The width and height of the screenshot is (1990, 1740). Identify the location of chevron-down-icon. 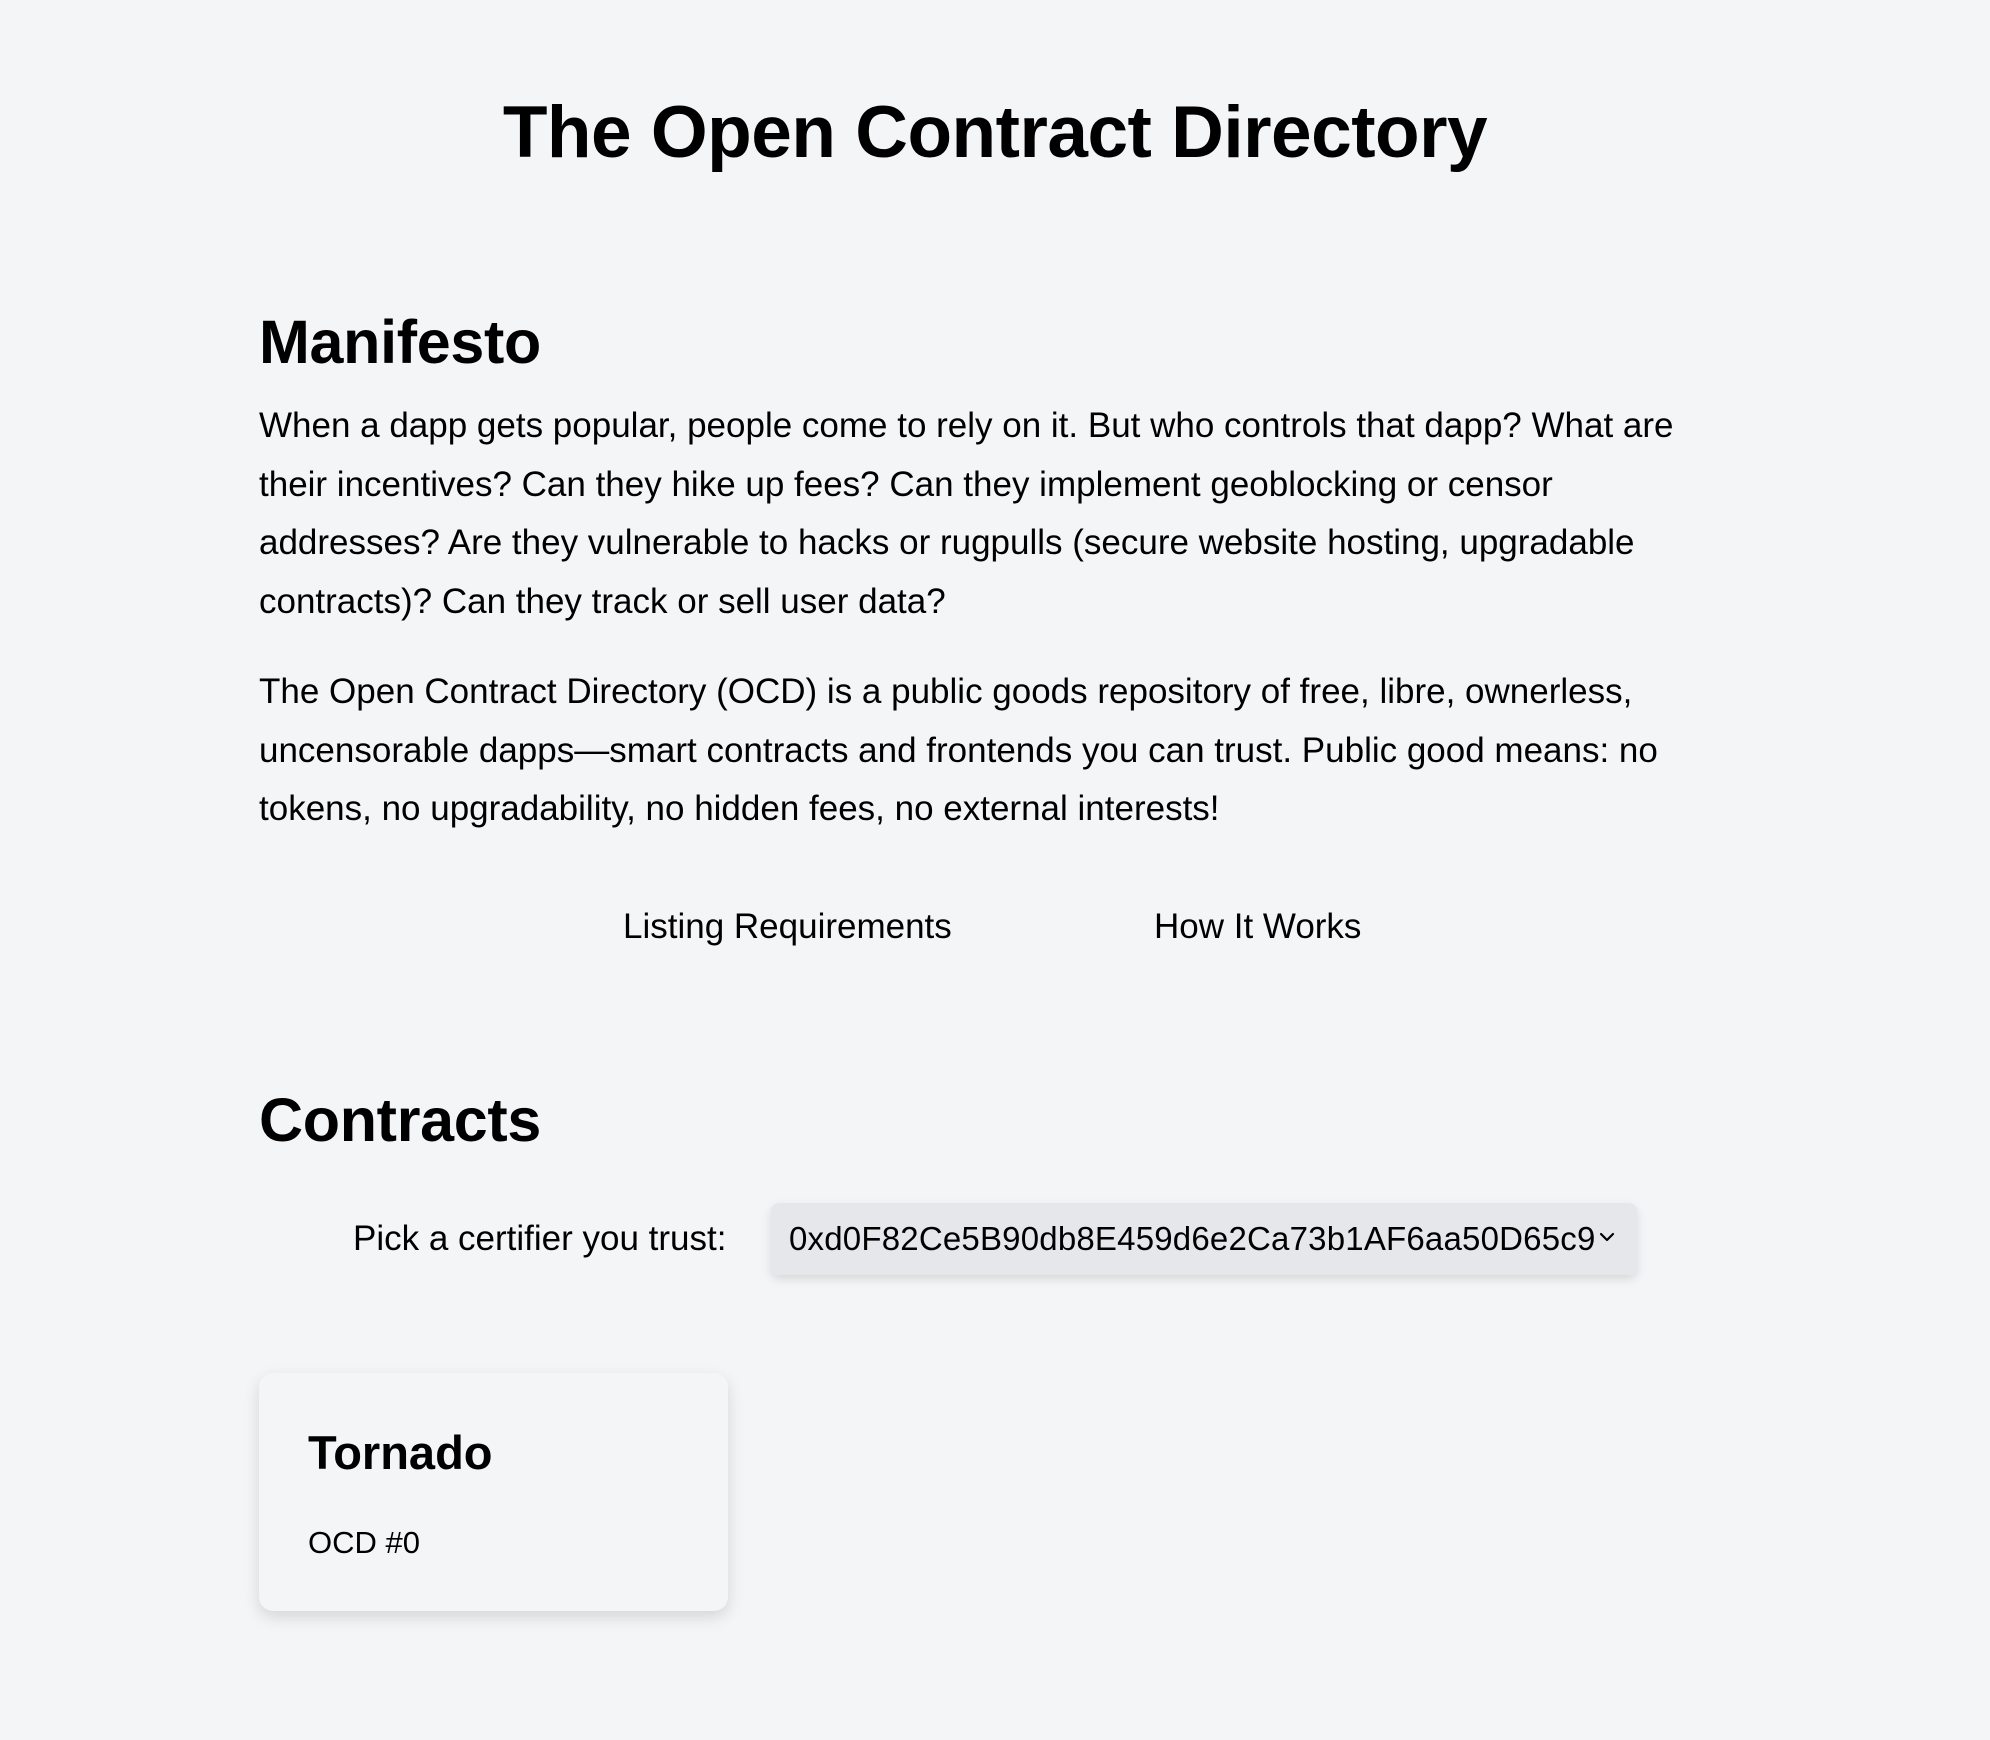
(1607, 1237).